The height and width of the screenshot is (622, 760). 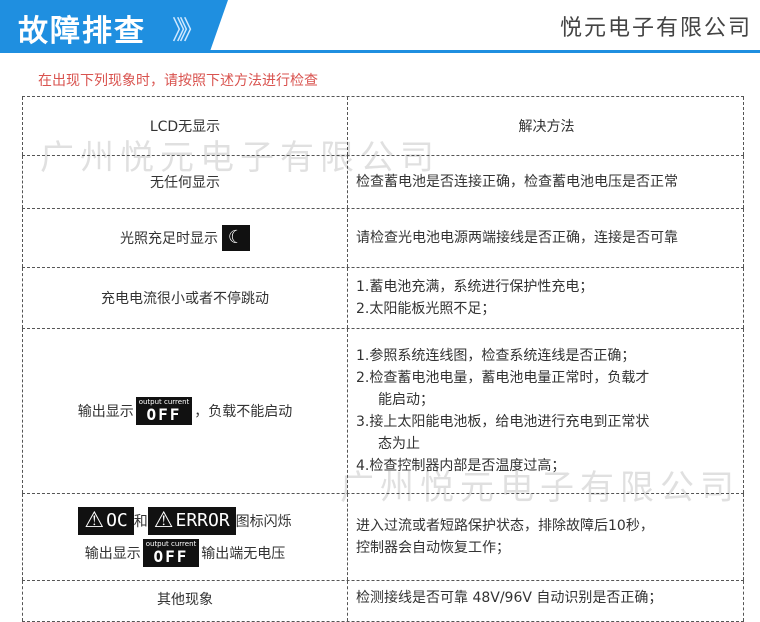 I want to click on table-row: 其他现象 检测接线是否可靠 48V/96V 自动识别是否正确；, so click(x=383, y=601).